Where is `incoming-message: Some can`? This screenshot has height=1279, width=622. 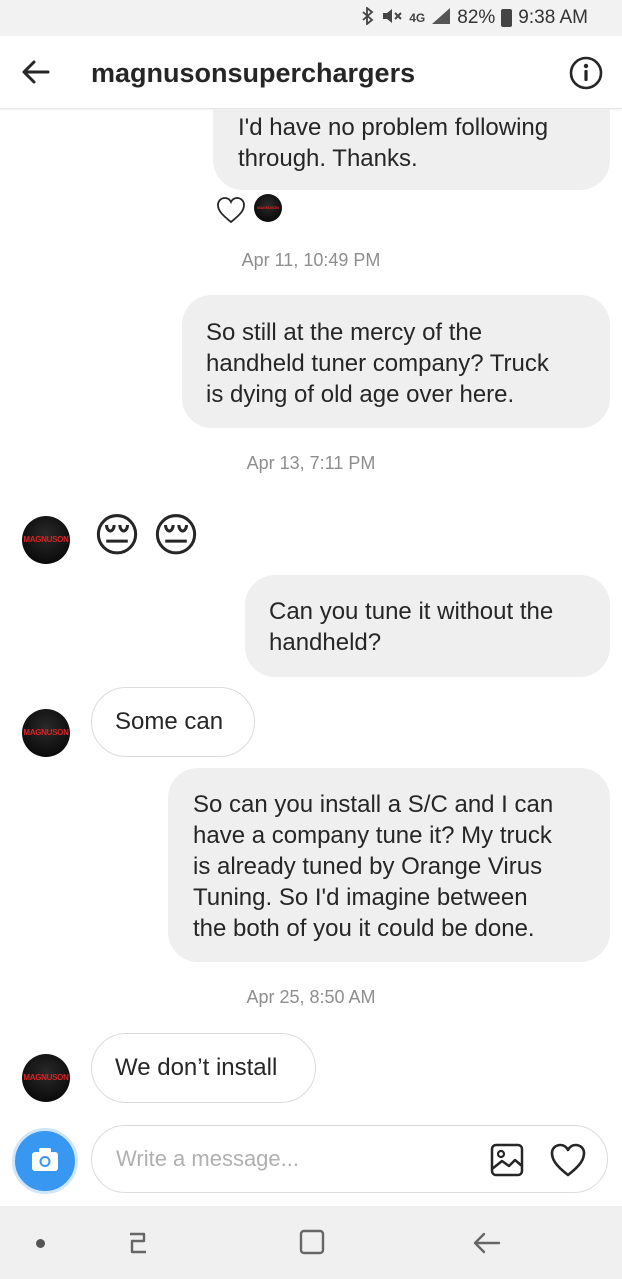
incoming-message: Some can is located at coordinates (173, 722).